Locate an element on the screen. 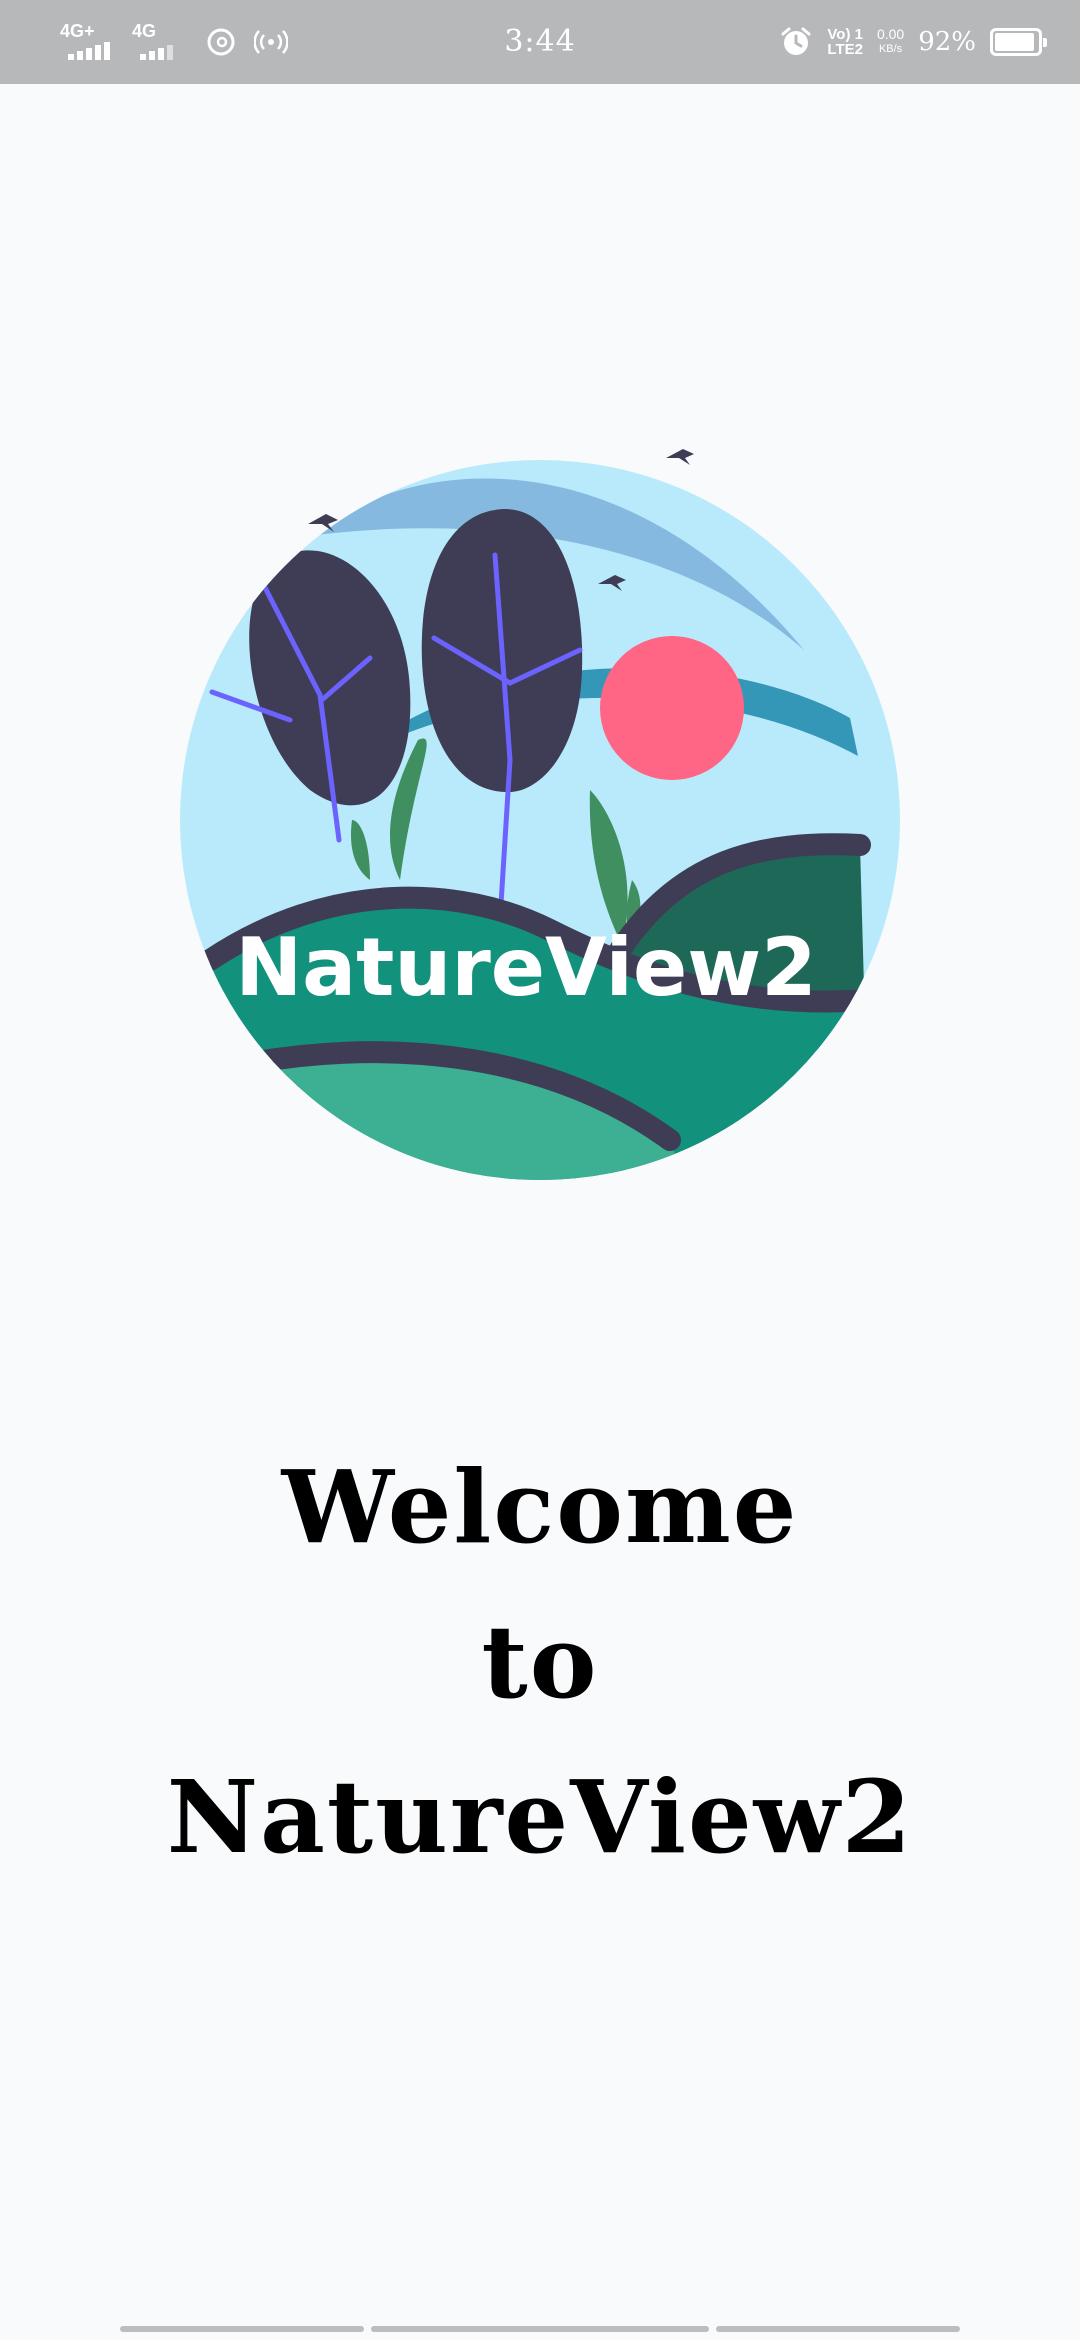 The width and height of the screenshot is (1080, 2340). status-bar: 4G+ 4G 3:44 Vo) 1 LTE2 0.00 KB/s 92% is located at coordinates (540, 42).